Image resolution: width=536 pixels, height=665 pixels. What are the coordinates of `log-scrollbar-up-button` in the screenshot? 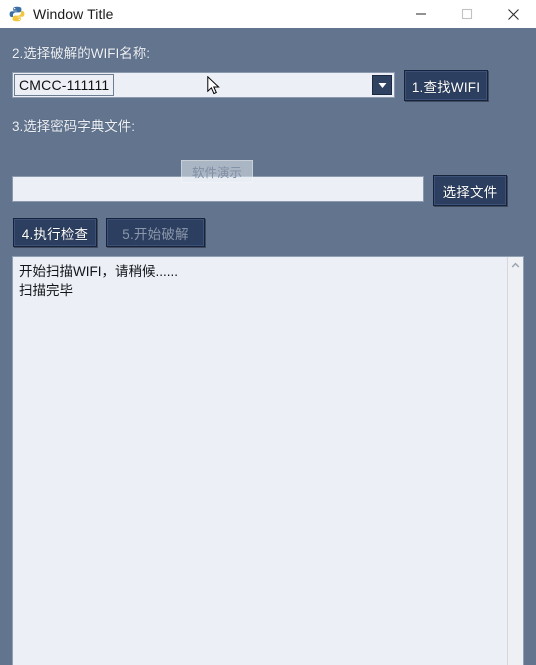 It's located at (516, 265).